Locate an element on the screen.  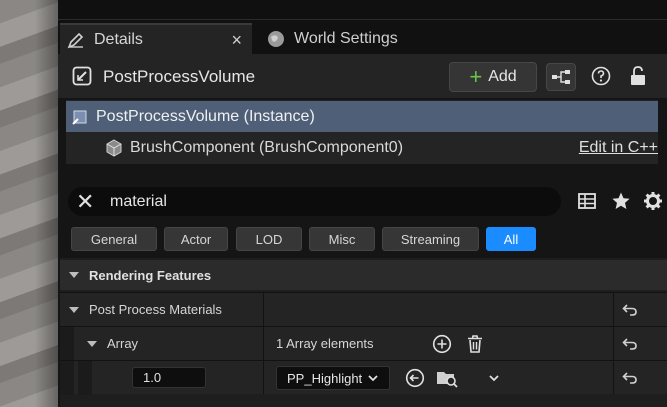
gear-icon is located at coordinates (653, 201).